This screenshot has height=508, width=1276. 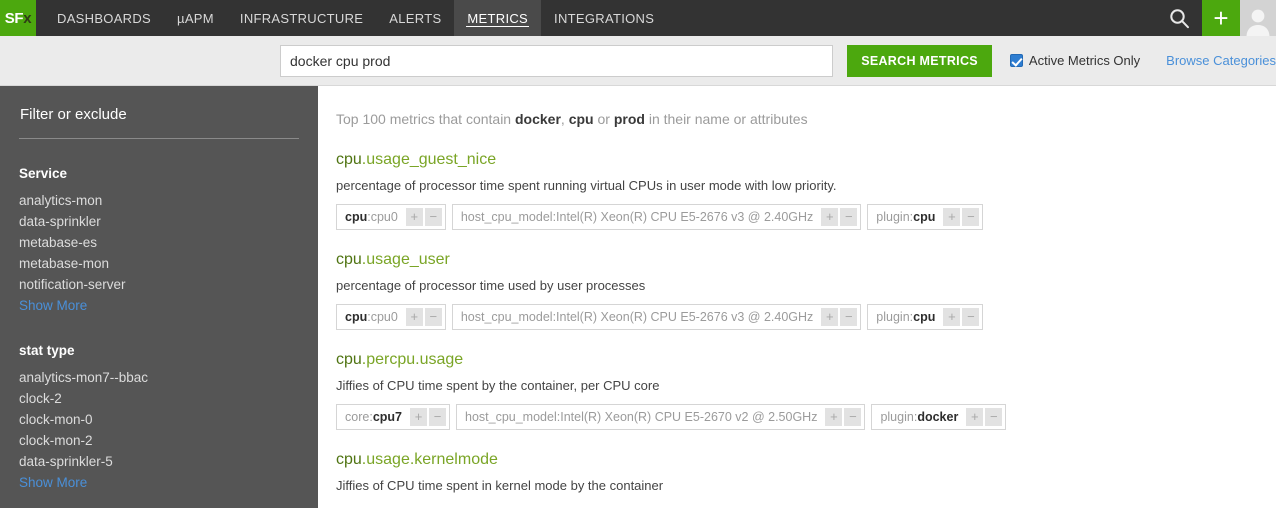 What do you see at coordinates (387, 417) in the screenshot?
I see `tag-chip-value: cpu7` at bounding box center [387, 417].